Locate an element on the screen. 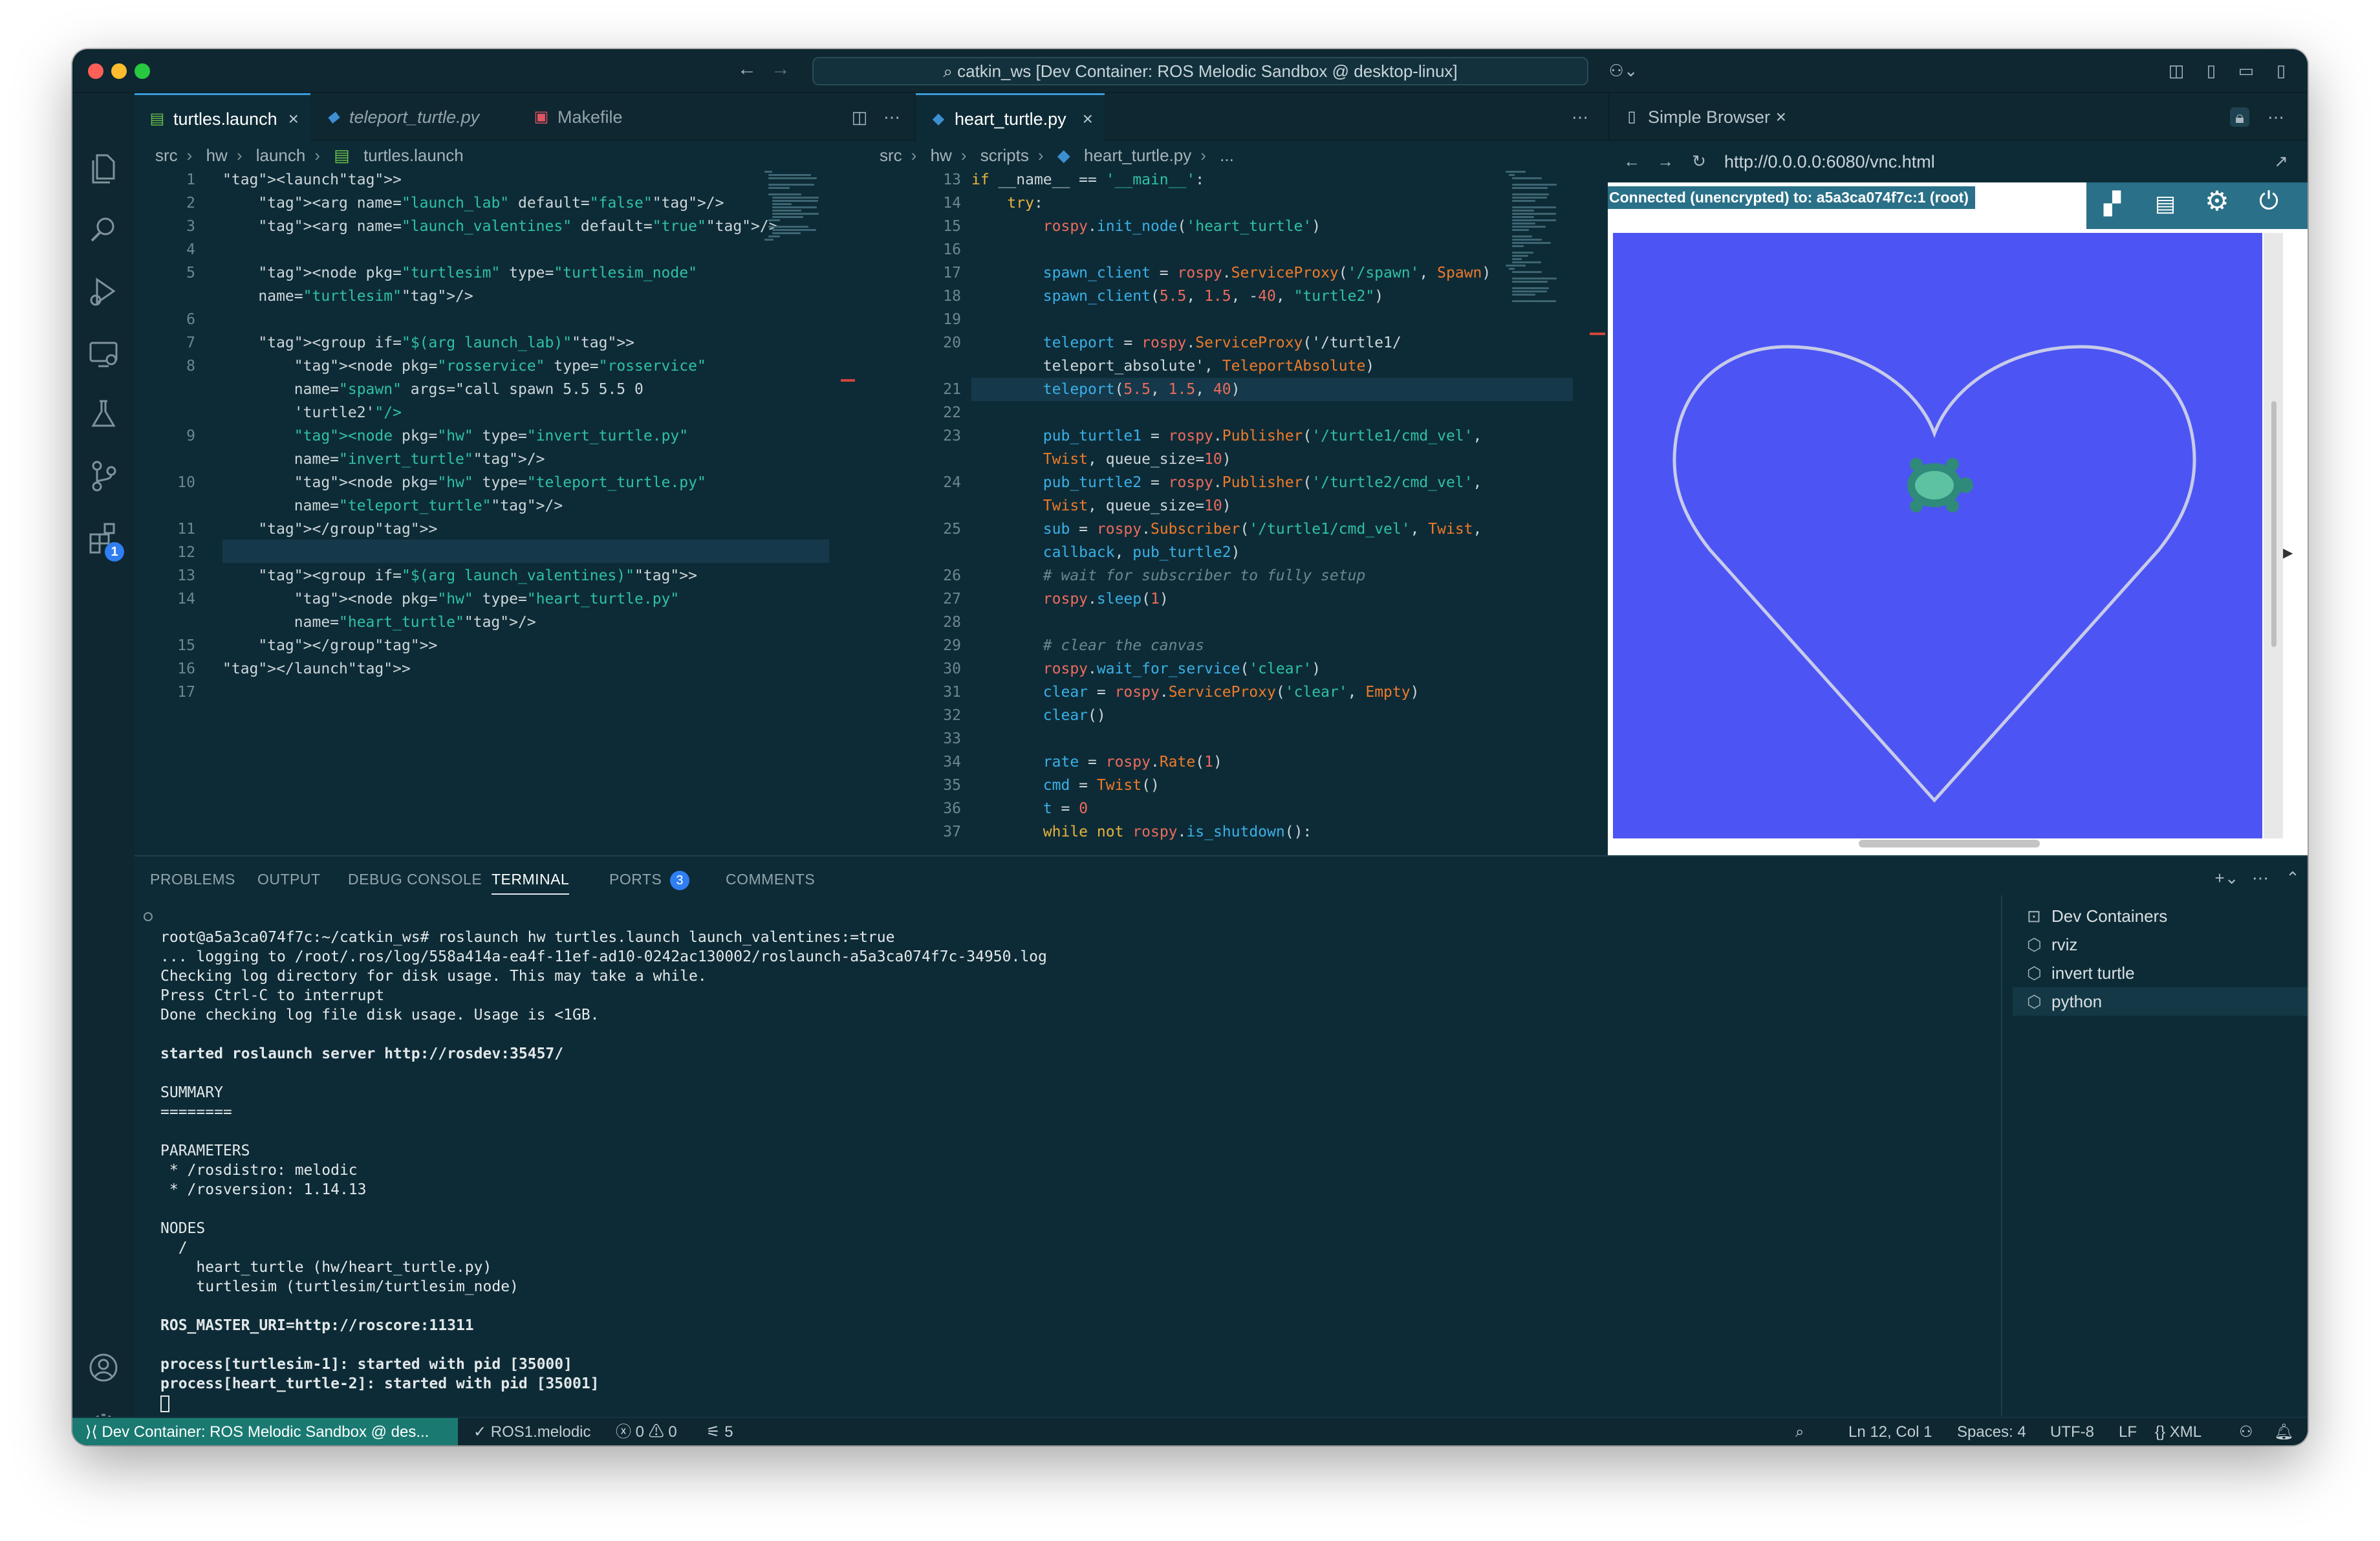 This screenshot has height=1541, width=2380. close-window-button is located at coordinates (95, 71).